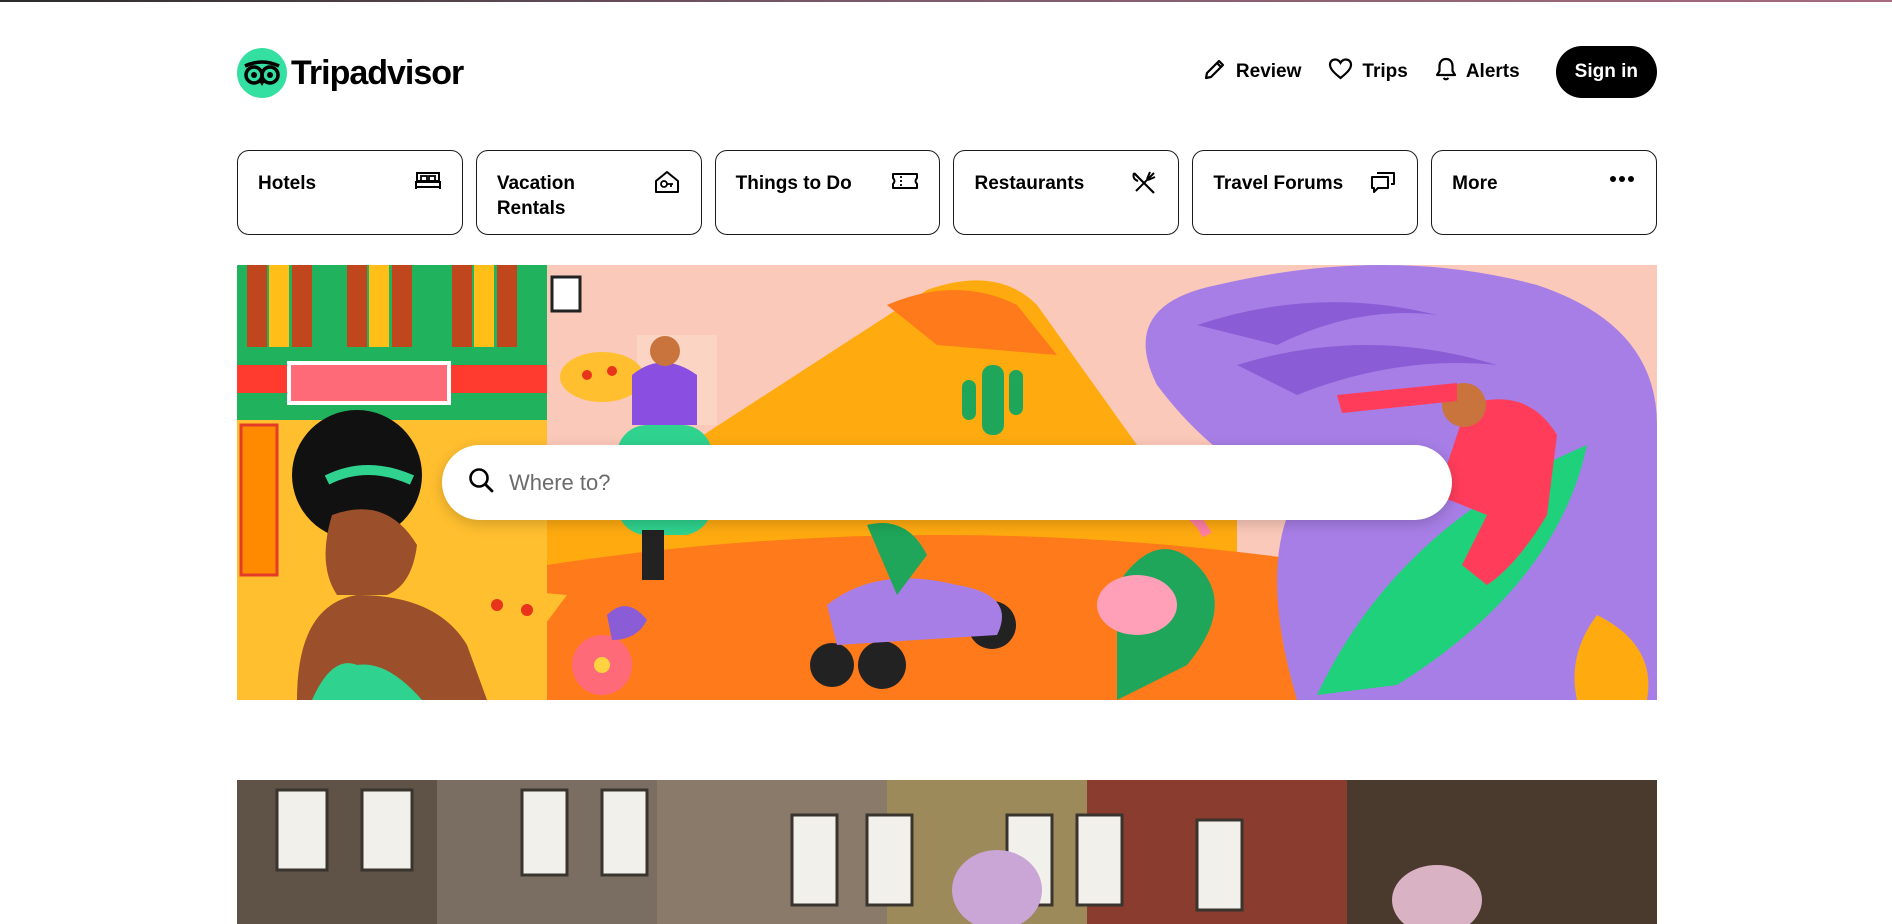 The width and height of the screenshot is (1892, 924). I want to click on owl-logo-icon, so click(262, 73).